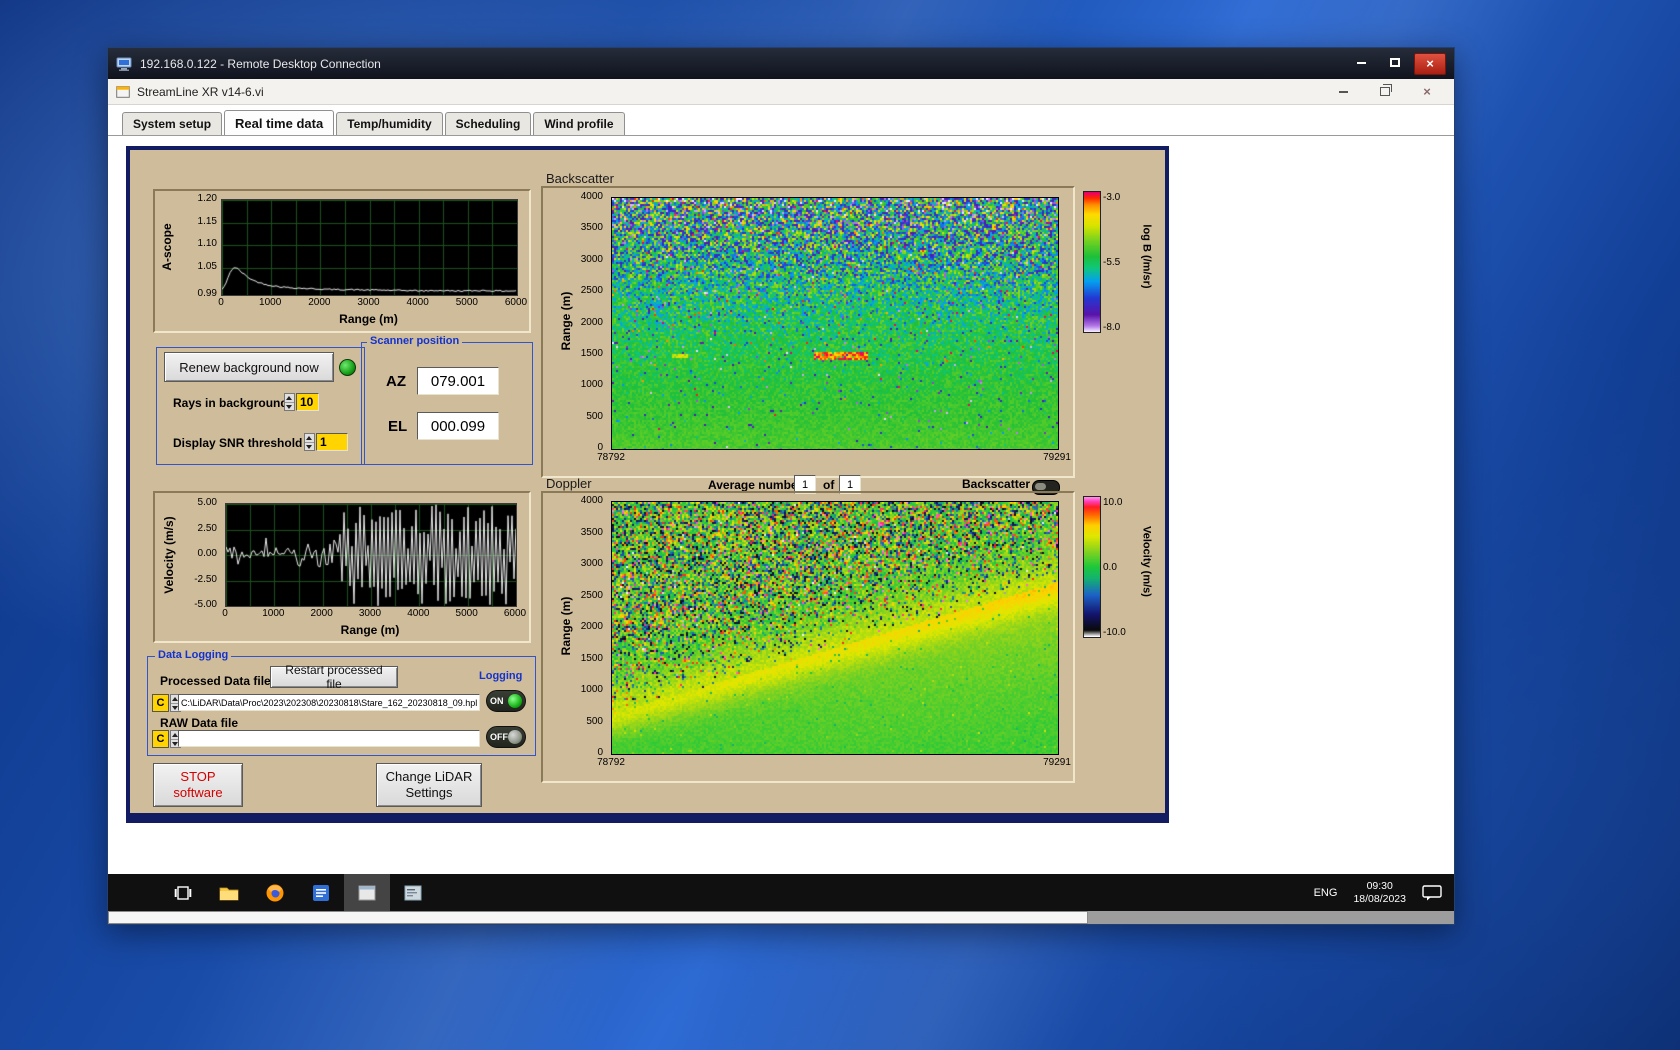 The image size is (1680, 1050). Describe the element at coordinates (591, 353) in the screenshot. I see `y-tick-label: 1500` at that location.